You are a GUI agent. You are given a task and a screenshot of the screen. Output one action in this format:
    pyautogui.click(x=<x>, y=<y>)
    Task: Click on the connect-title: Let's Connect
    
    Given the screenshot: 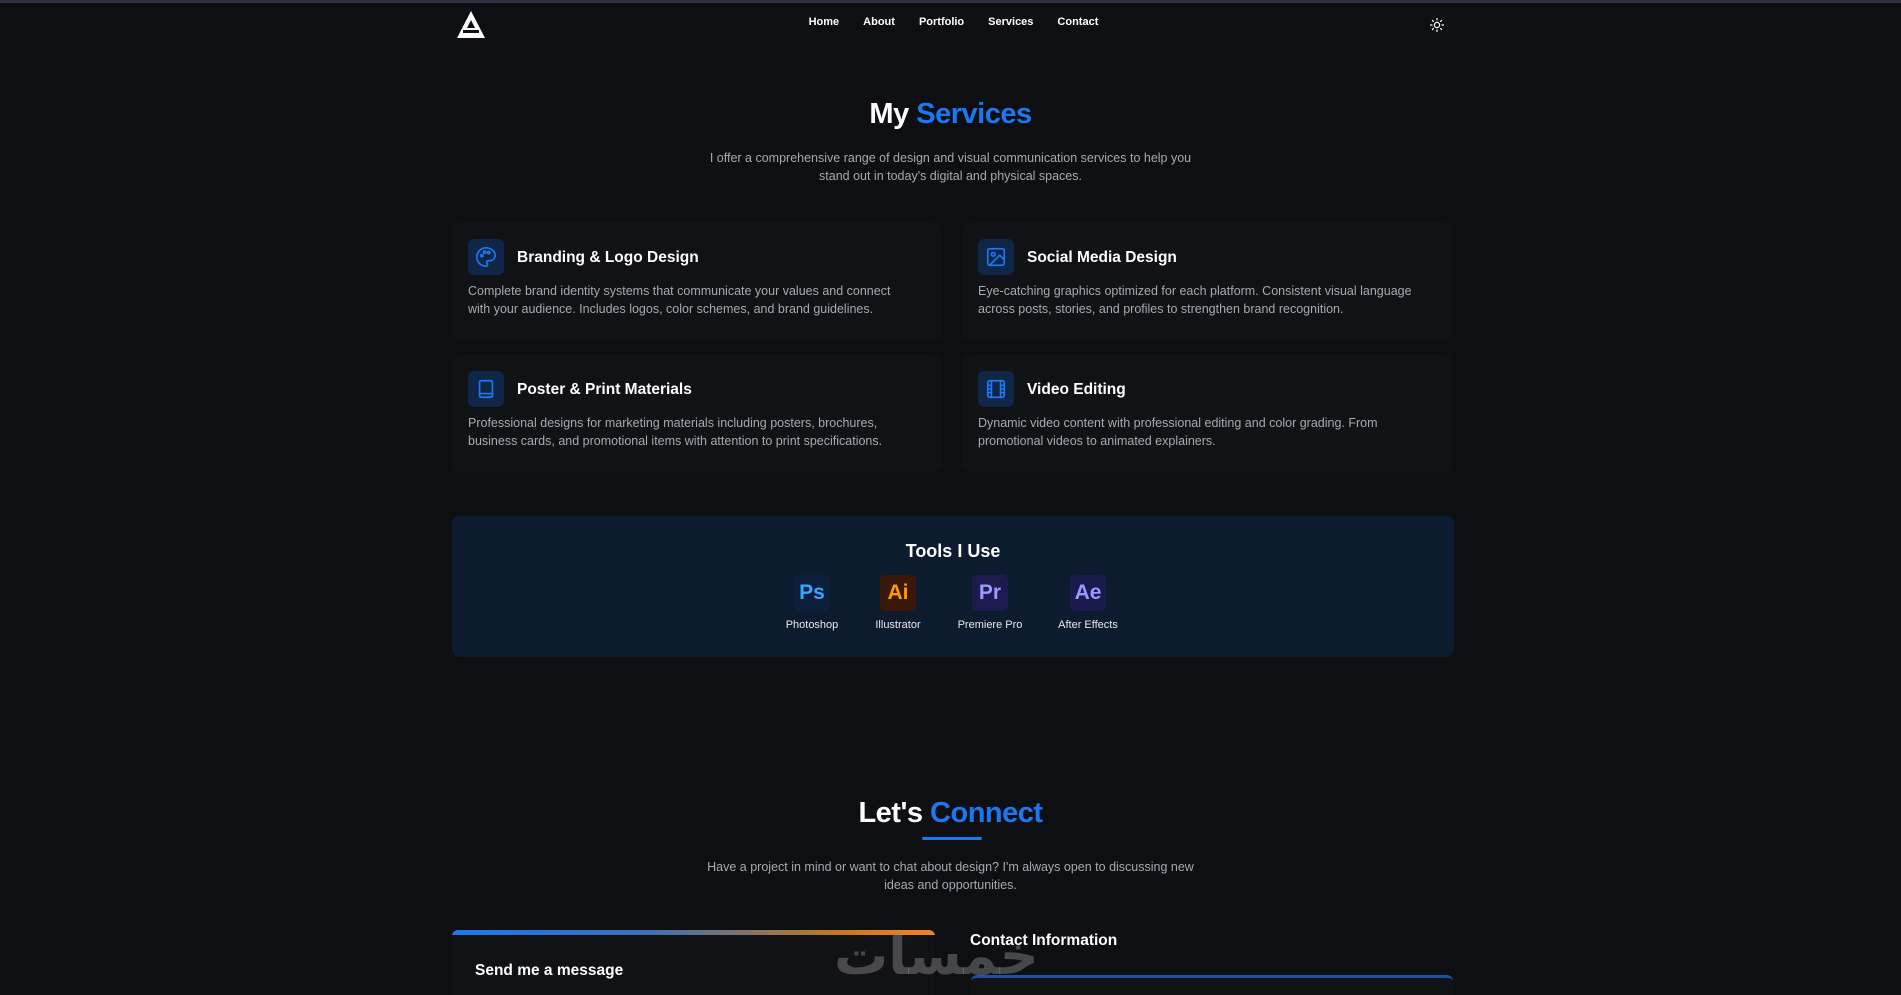 What is the action you would take?
    pyautogui.click(x=950, y=813)
    